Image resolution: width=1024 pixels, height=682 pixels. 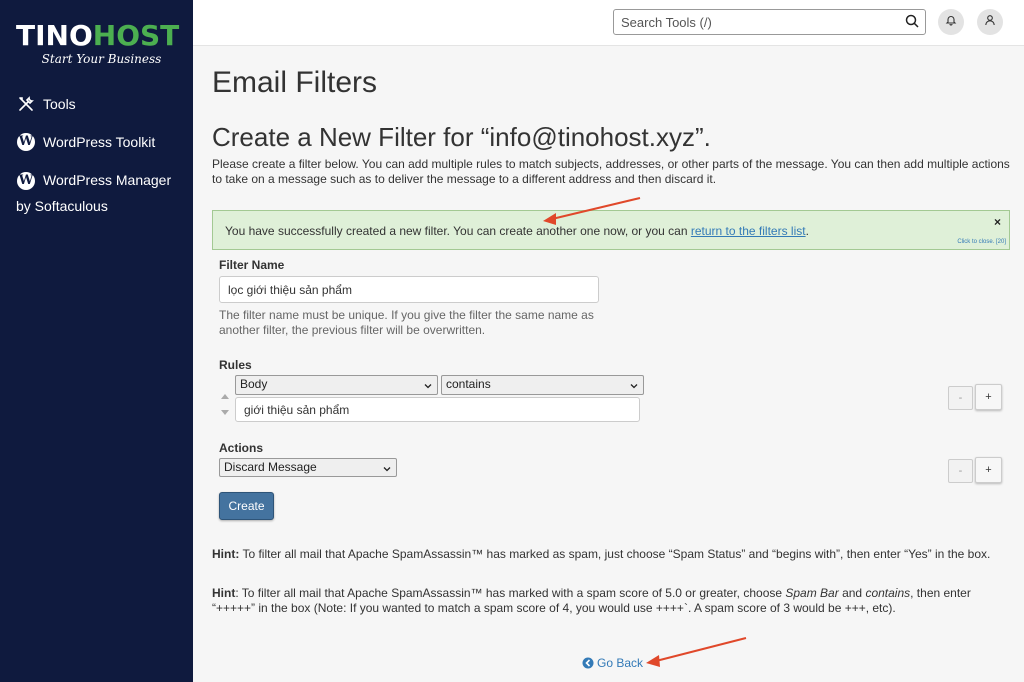 I want to click on alert-close-hint: Click to close. [20], so click(x=981, y=242).